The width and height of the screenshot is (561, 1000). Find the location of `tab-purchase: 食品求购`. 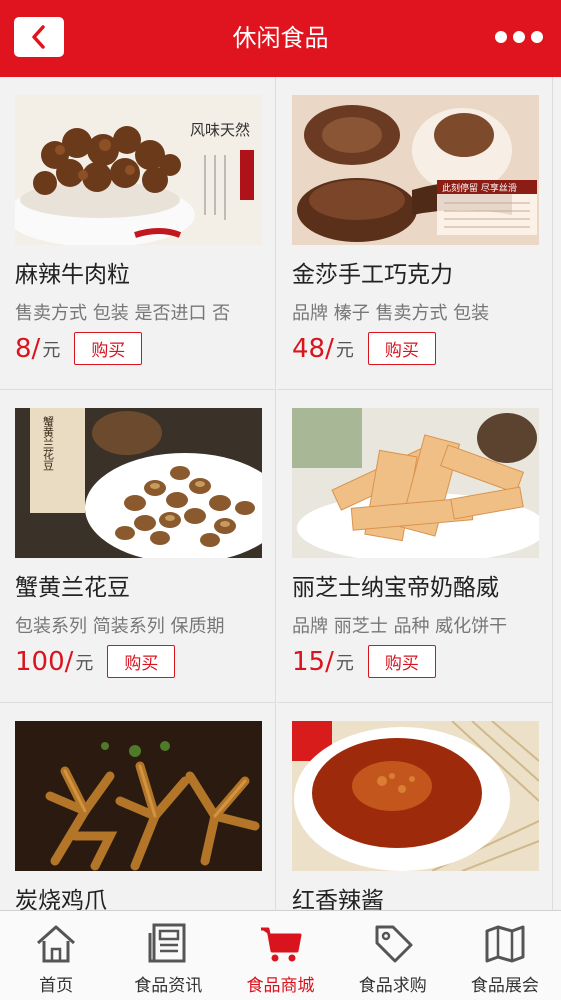

tab-purchase: 食品求购 is located at coordinates (393, 955).